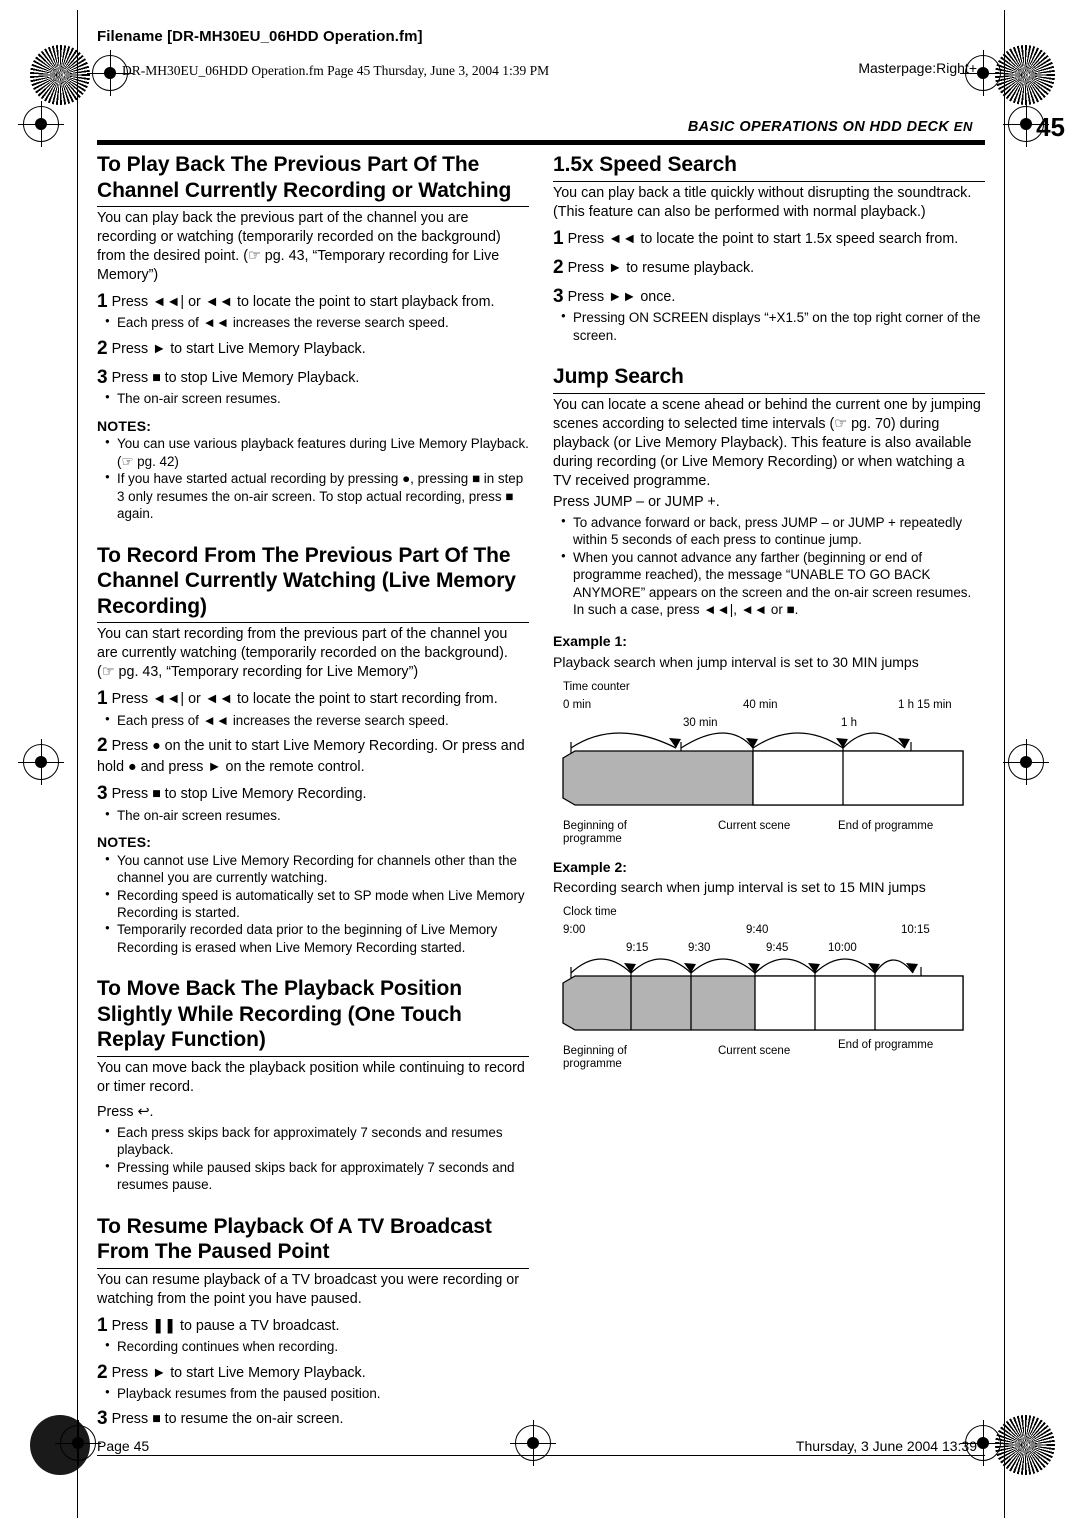  Describe the element at coordinates (238, 348) in the screenshot. I see `section1-step2-text: Press ► to start Live Memory Playback.` at that location.